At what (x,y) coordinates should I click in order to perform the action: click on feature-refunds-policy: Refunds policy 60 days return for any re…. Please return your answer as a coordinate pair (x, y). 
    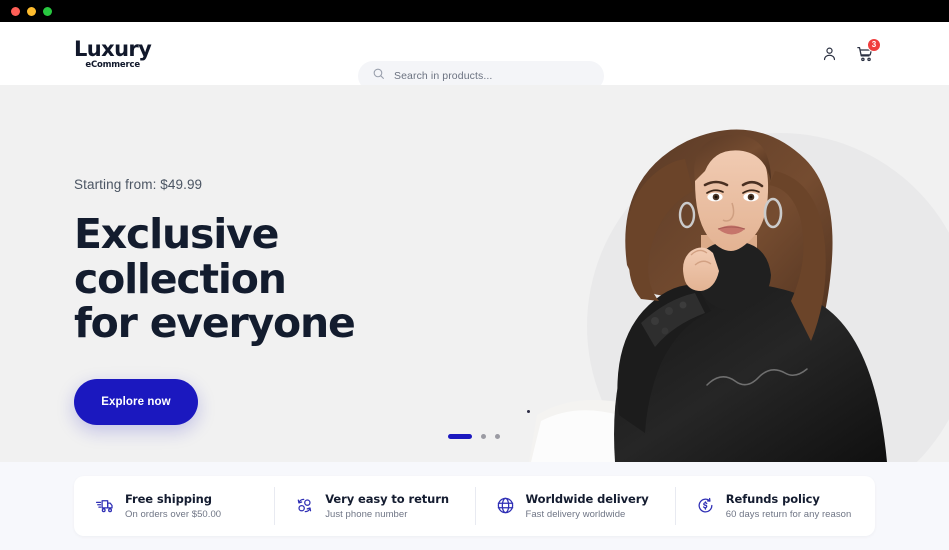
    Looking at the image, I should click on (774, 506).